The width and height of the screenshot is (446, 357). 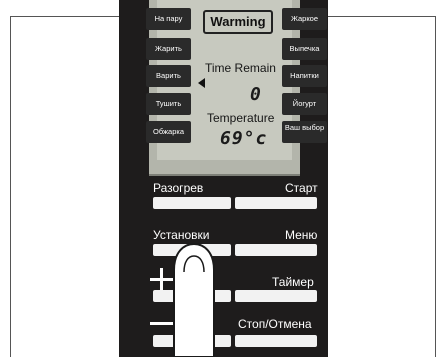 What do you see at coordinates (201, 83) in the screenshot?
I see `selection-arrow-icon` at bounding box center [201, 83].